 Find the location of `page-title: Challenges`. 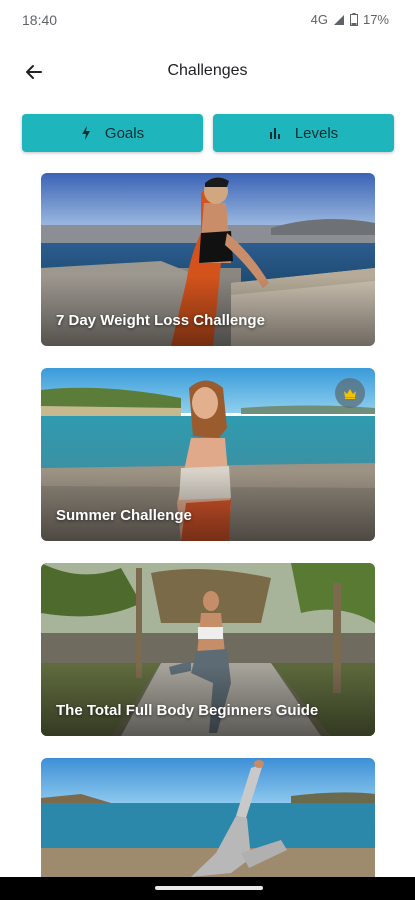

page-title: Challenges is located at coordinates (207, 70).